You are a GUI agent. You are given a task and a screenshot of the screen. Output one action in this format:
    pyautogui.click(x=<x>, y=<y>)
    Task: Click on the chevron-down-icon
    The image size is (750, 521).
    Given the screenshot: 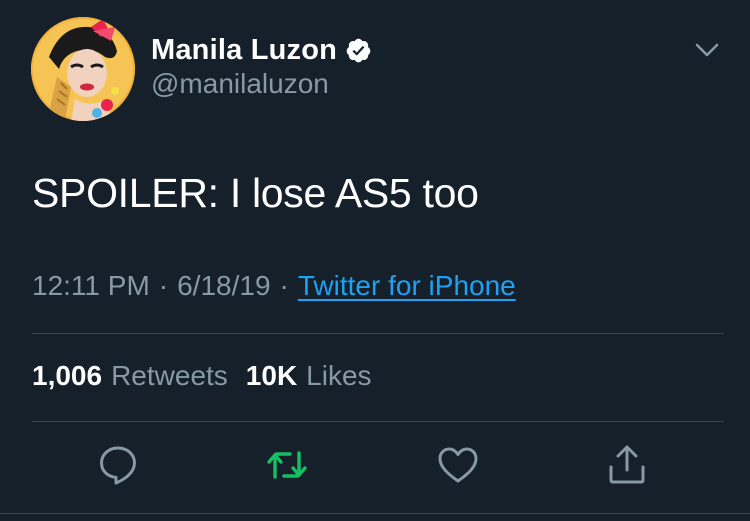 What is the action you would take?
    pyautogui.click(x=707, y=51)
    